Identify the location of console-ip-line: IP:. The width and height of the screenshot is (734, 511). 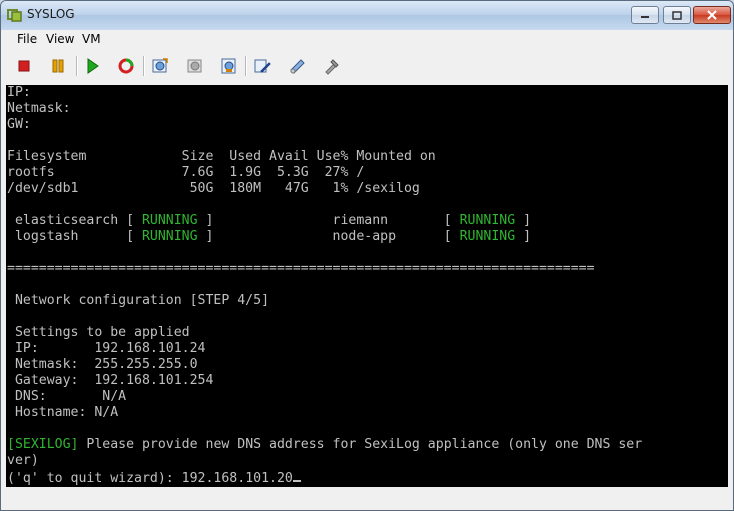
(19, 92).